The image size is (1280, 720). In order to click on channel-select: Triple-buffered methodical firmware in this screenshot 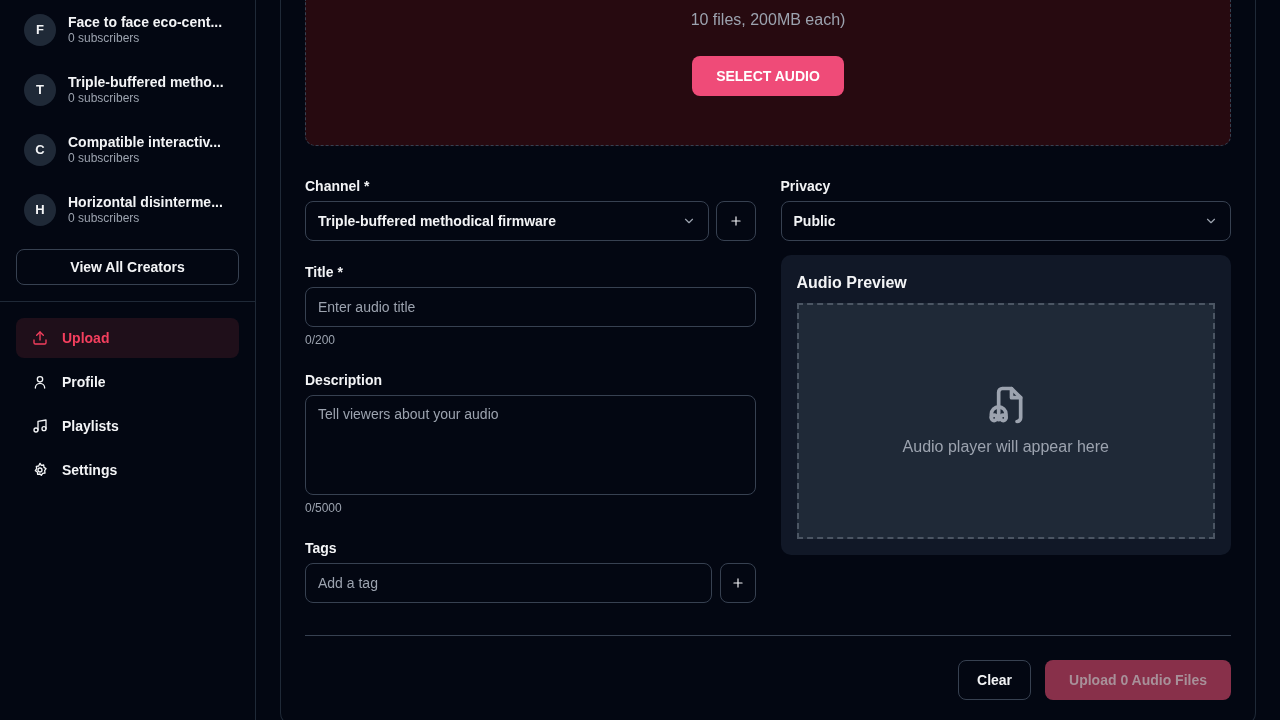, I will do `click(507, 221)`.